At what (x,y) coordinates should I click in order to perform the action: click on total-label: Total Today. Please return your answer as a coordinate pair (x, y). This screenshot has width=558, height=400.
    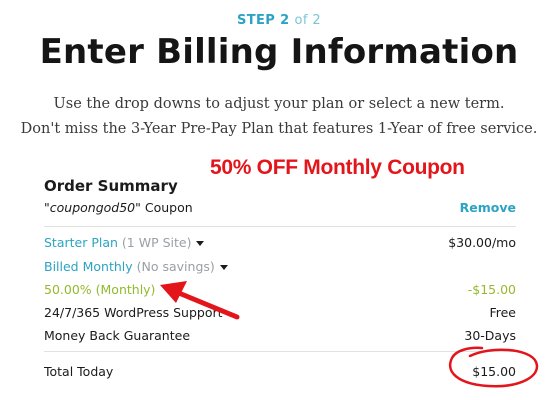
    Looking at the image, I should click on (79, 371).